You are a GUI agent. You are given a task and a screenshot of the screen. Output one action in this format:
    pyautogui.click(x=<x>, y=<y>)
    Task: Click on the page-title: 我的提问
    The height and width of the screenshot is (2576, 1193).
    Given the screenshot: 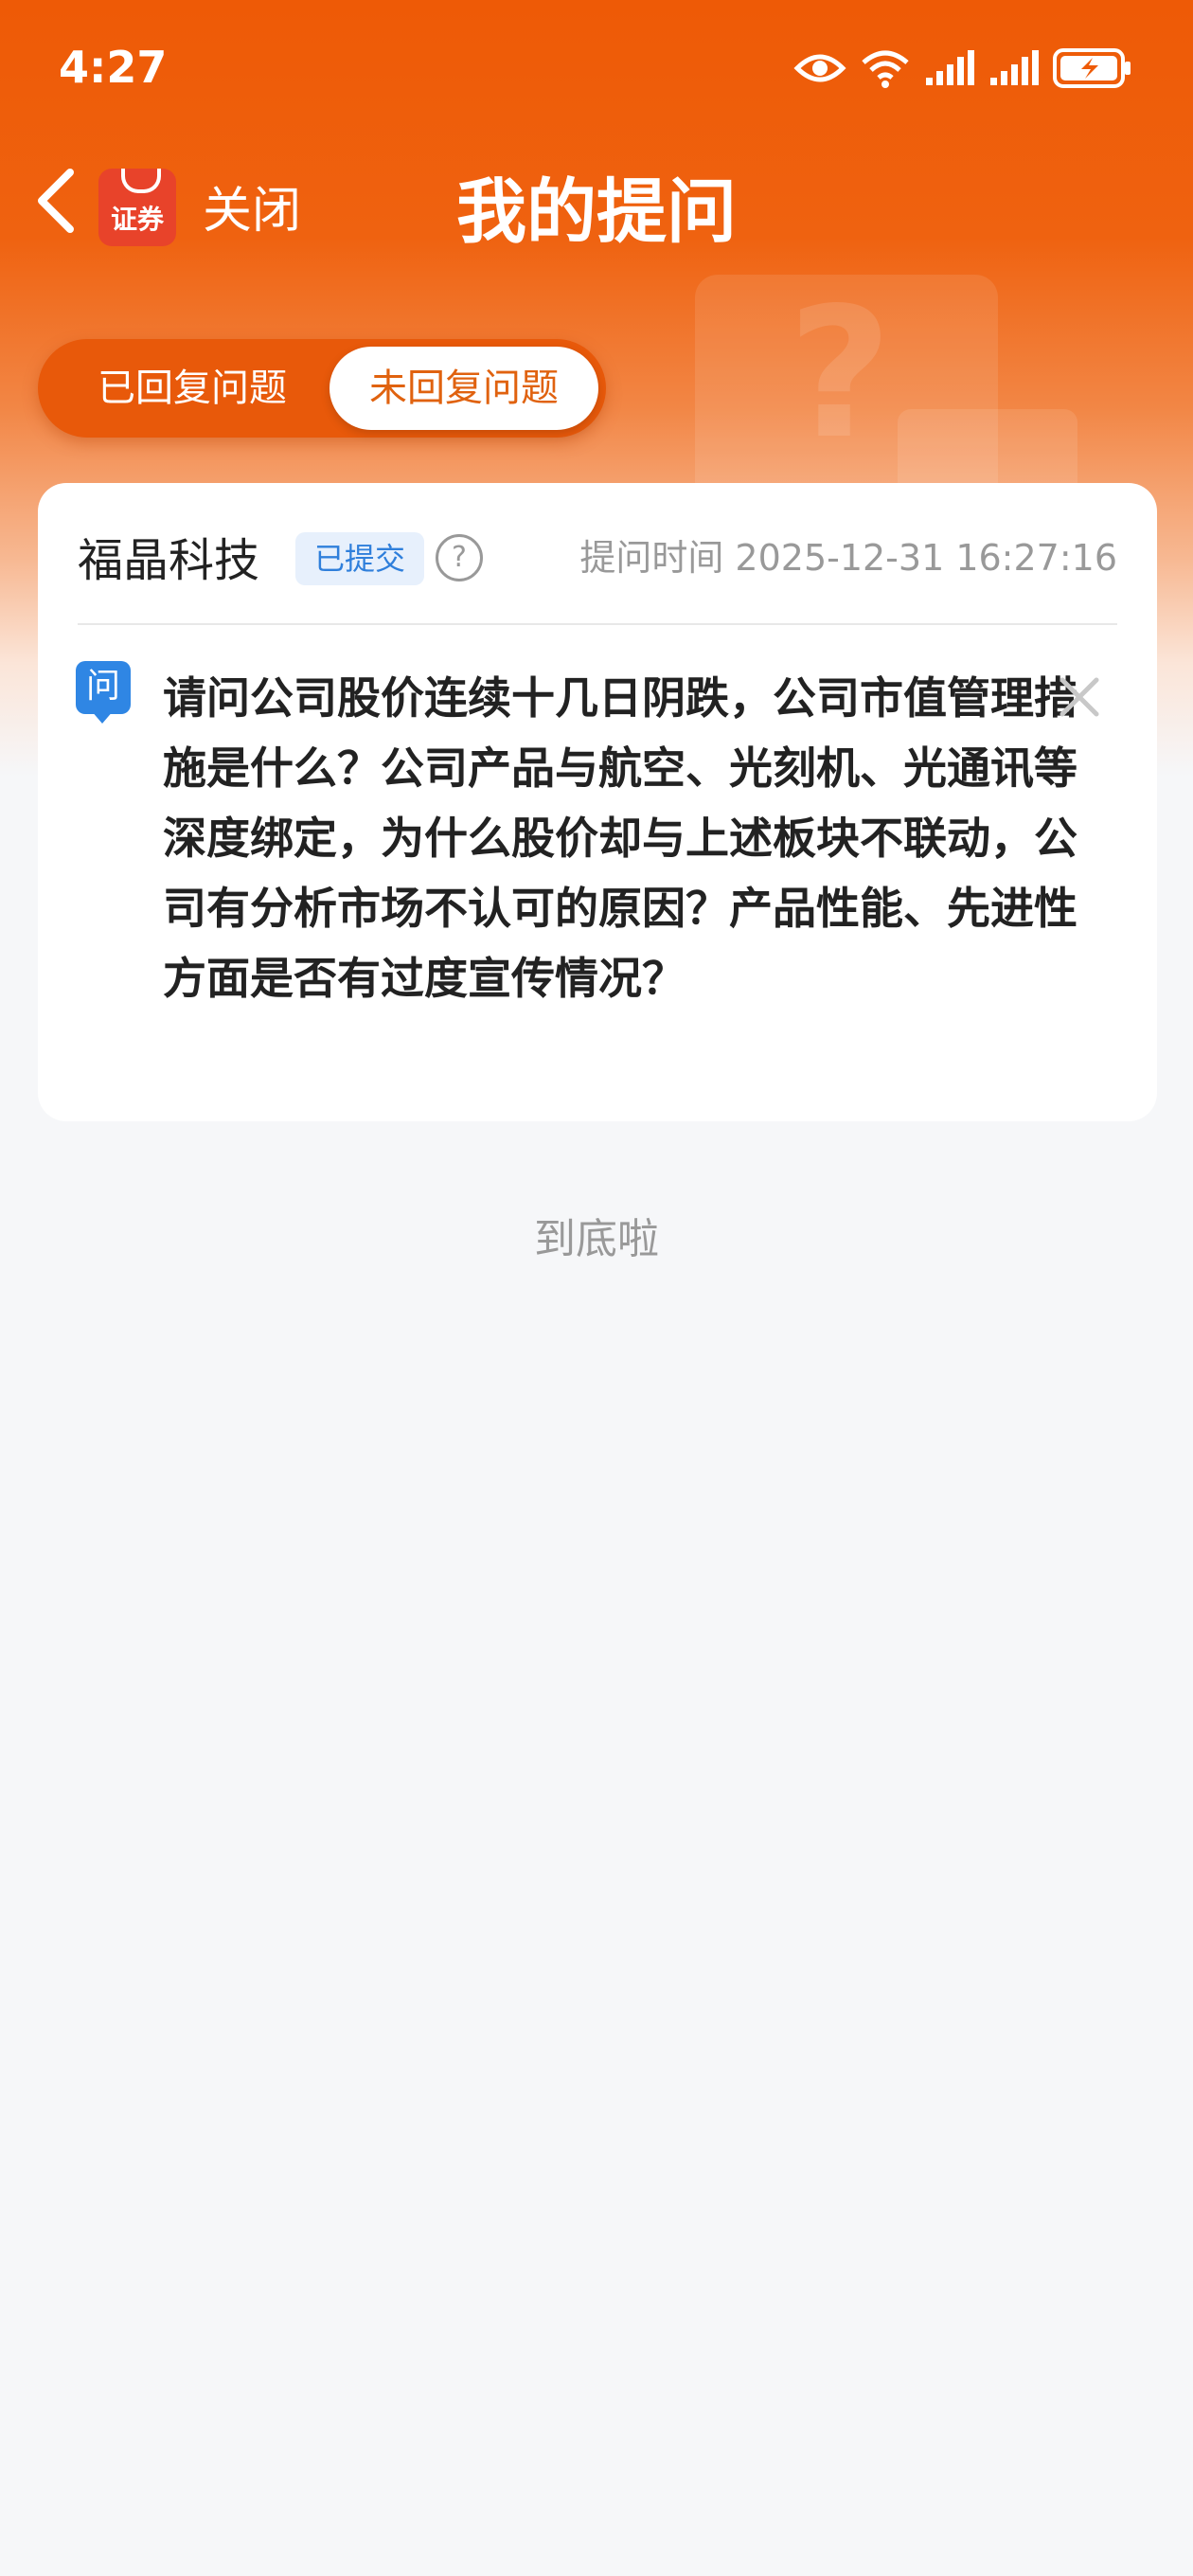 What is the action you would take?
    pyautogui.click(x=596, y=212)
    